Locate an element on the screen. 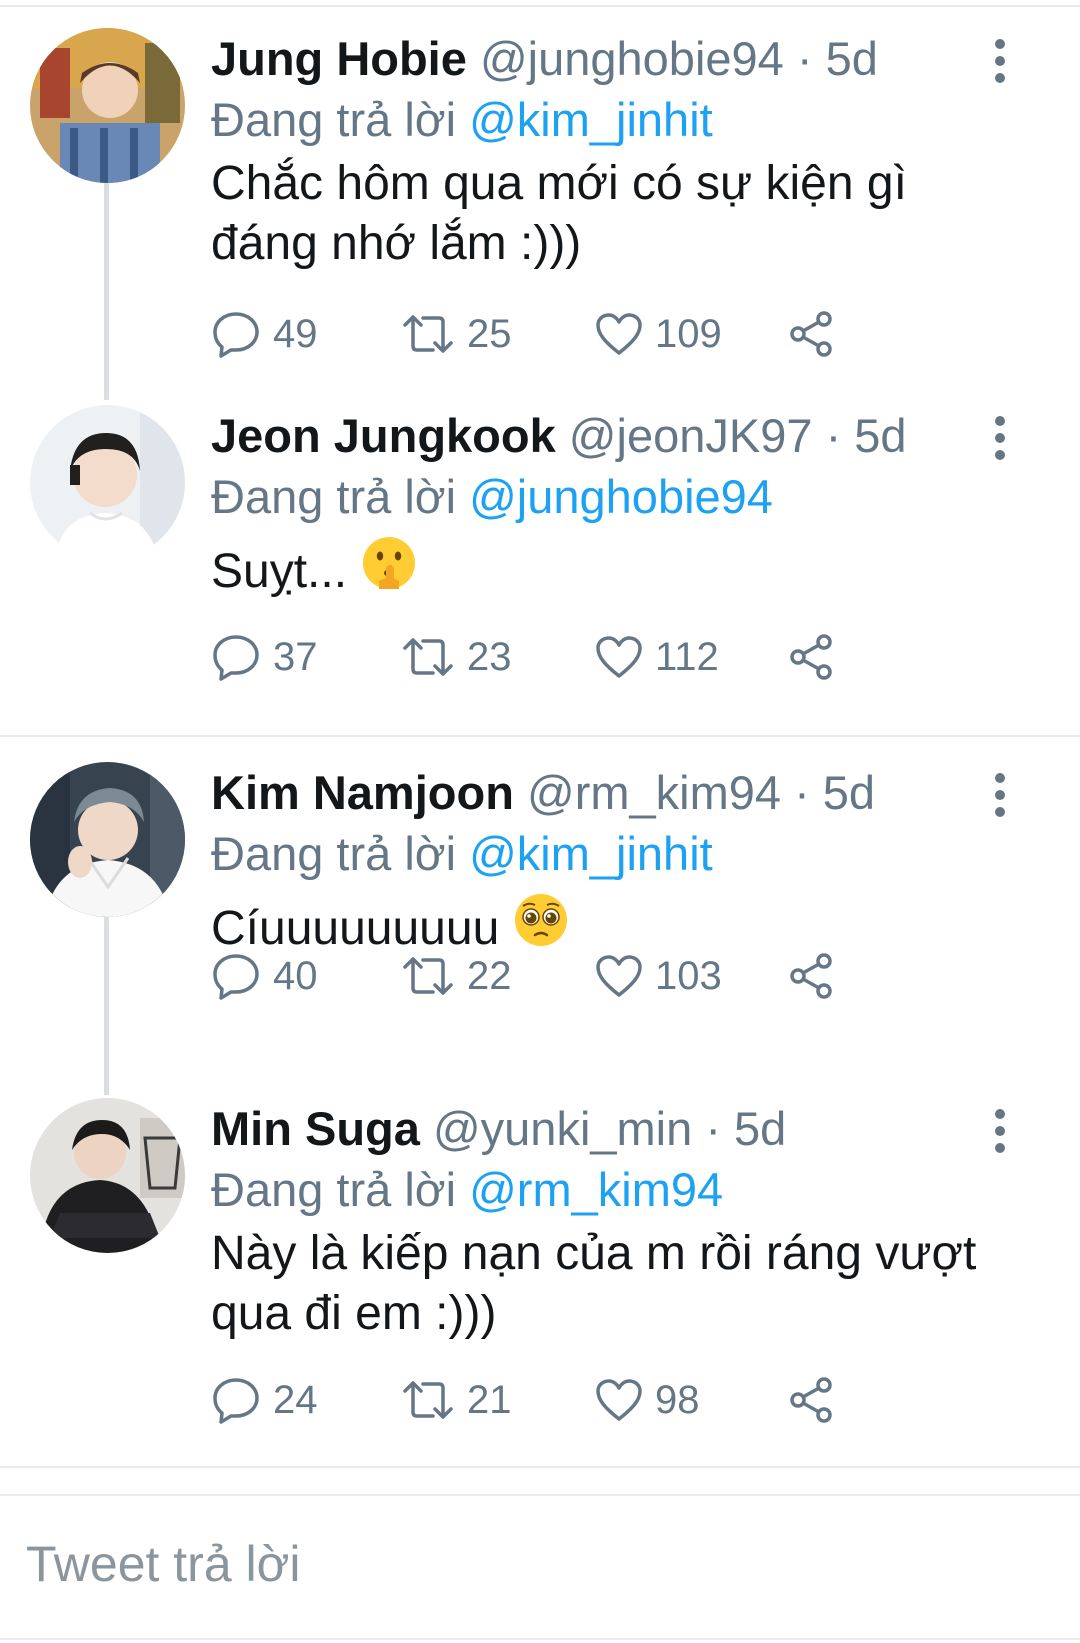 This screenshot has height=1643, width=1080. like-count: 112 is located at coordinates (687, 656).